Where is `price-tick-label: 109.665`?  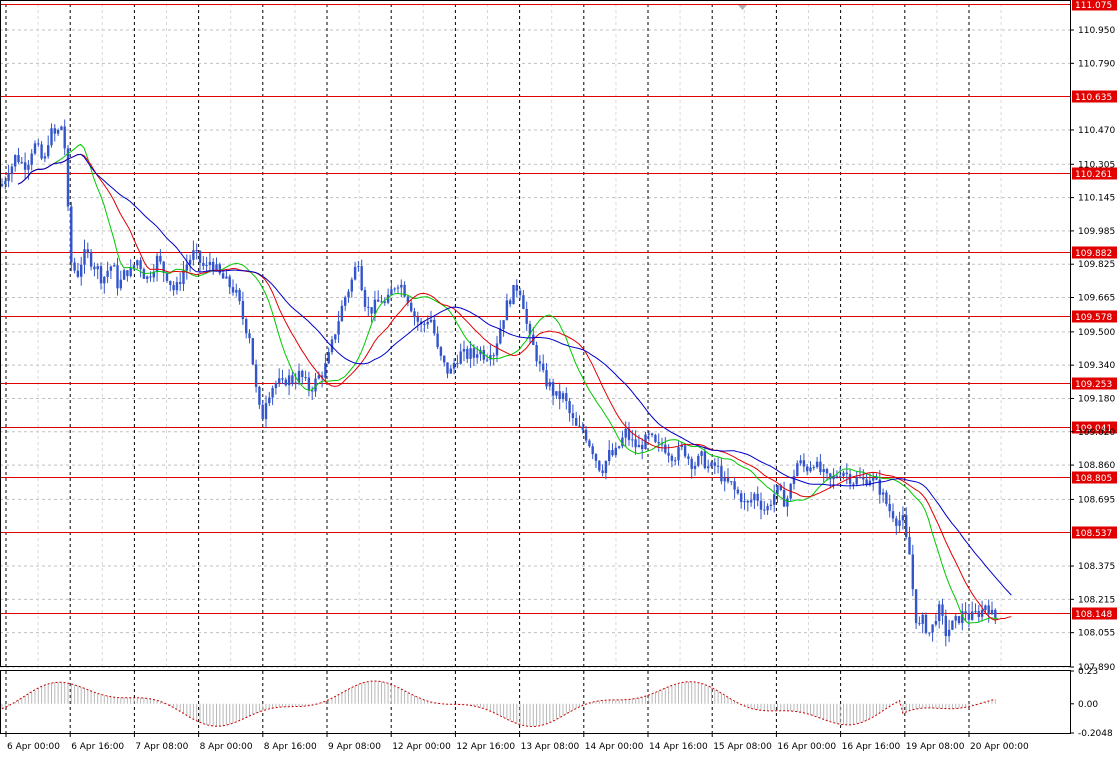 price-tick-label: 109.665 is located at coordinates (1096, 299).